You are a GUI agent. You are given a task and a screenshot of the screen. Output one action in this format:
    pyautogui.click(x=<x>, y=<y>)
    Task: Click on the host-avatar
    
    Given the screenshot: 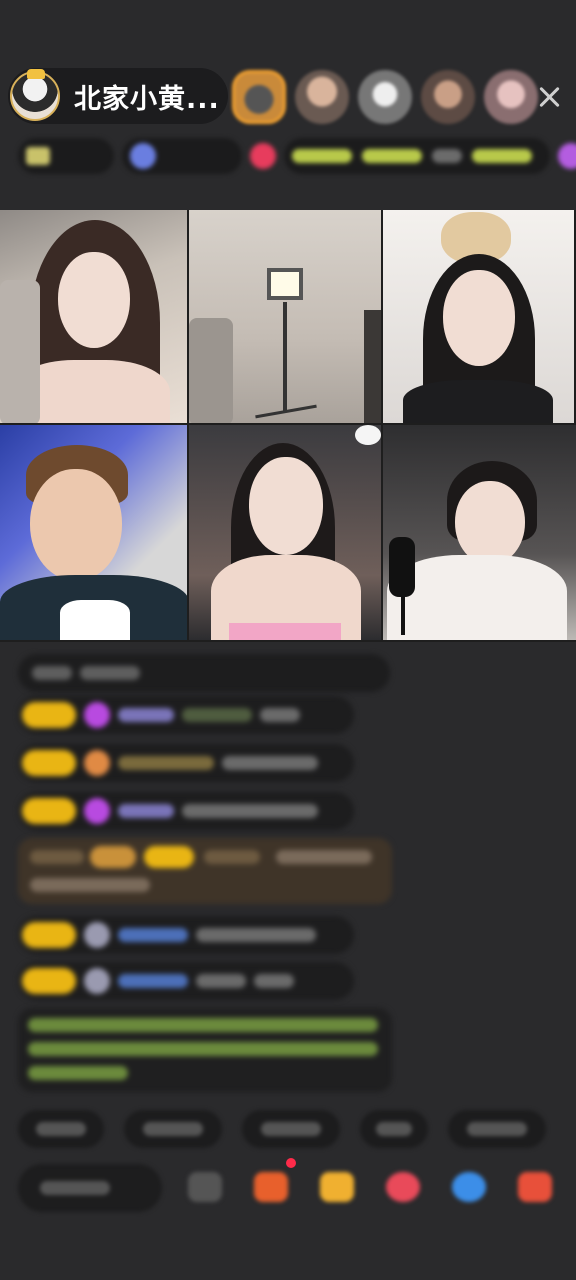 What is the action you would take?
    pyautogui.click(x=35, y=95)
    